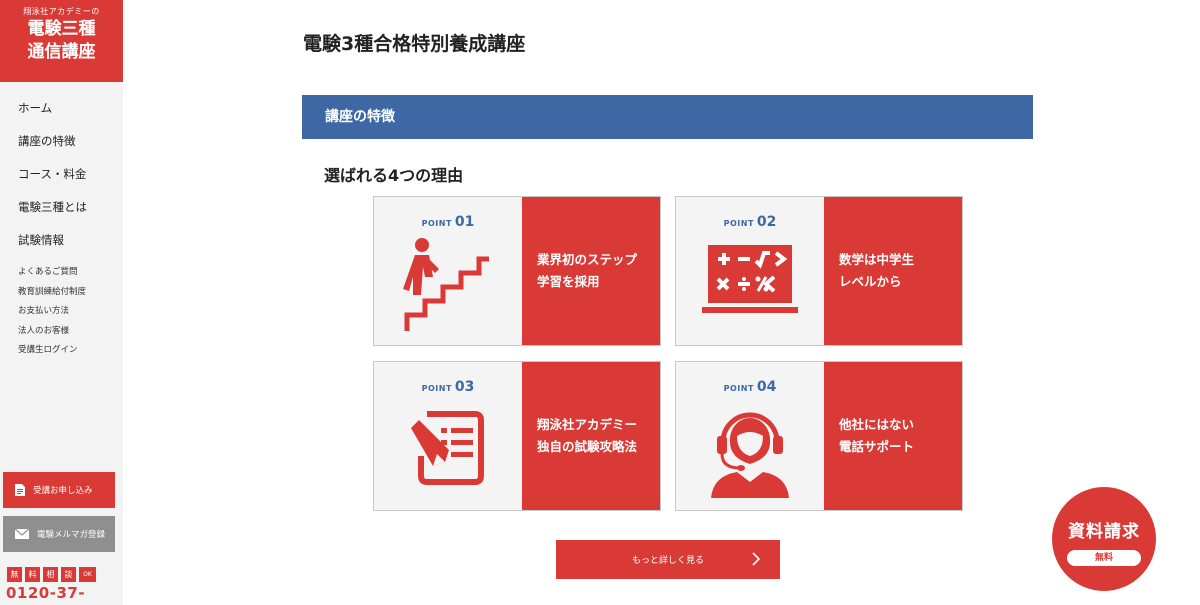  Describe the element at coordinates (52, 335) in the screenshot. I see `subnav-corporate: 法人のお客様` at that location.